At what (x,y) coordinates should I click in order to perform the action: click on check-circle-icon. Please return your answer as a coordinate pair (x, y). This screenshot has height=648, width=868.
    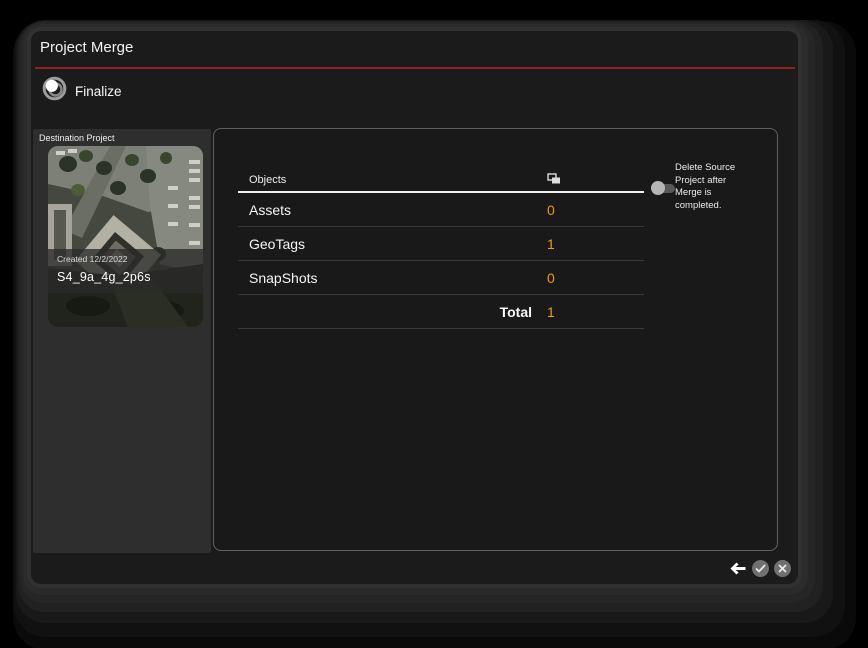
    Looking at the image, I should click on (760, 568).